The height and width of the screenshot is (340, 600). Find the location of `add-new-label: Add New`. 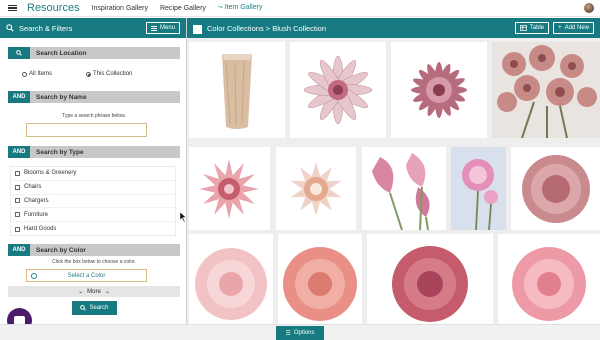

add-new-label: Add New is located at coordinates (576, 28).